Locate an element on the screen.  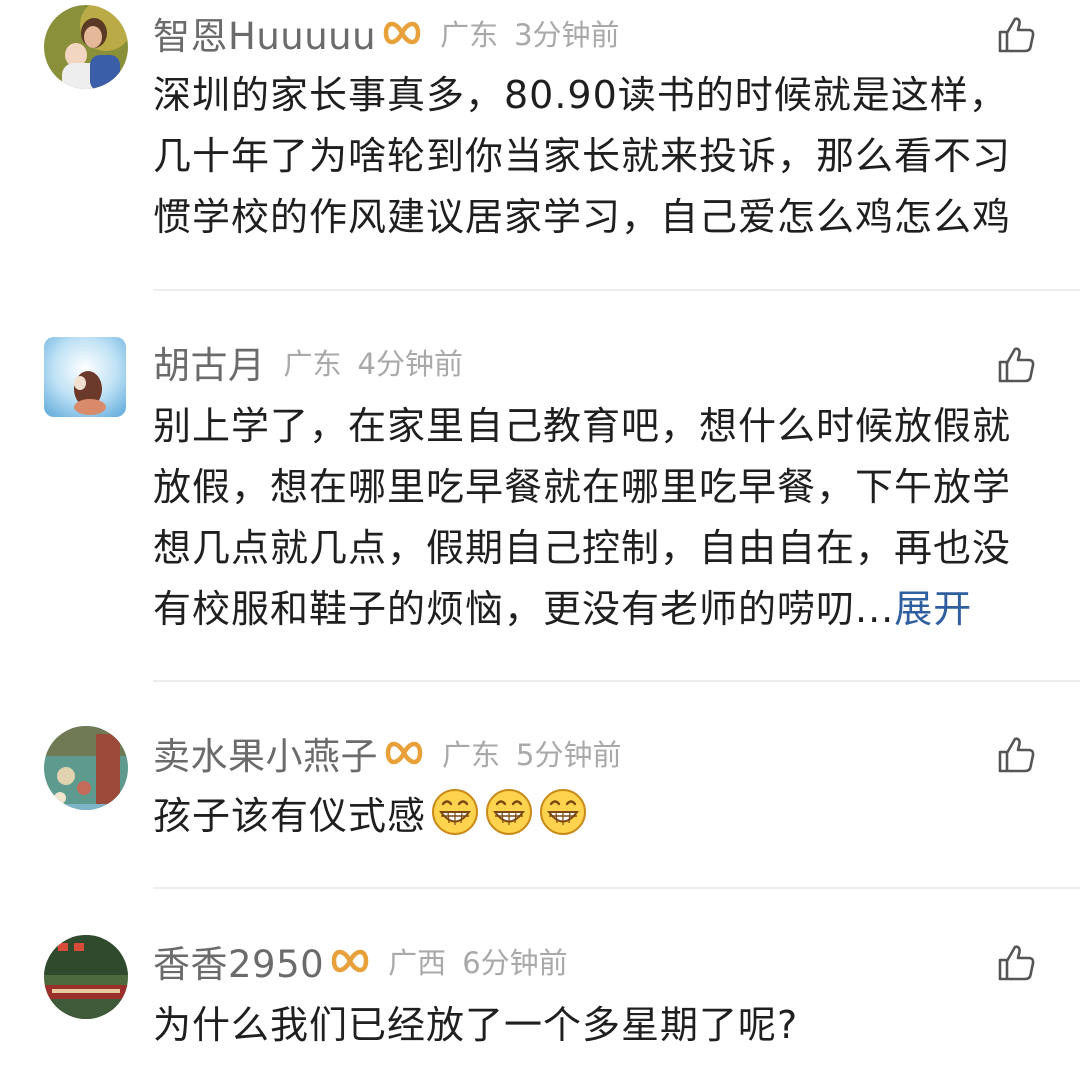
username: 胡古月 is located at coordinates (209, 362).